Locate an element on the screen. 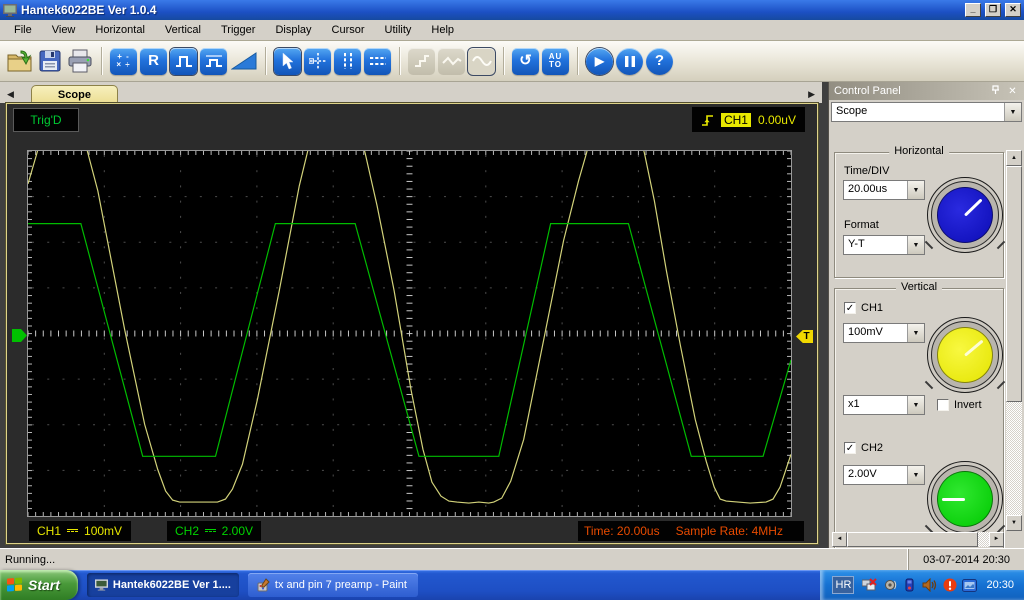 Image resolution: width=1024 pixels, height=600 pixels. ch2-position-knob is located at coordinates (965, 499).